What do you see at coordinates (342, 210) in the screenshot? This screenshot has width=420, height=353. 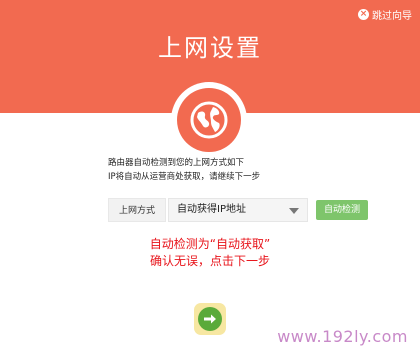 I see `auto-detect-button: 自动检测` at bounding box center [342, 210].